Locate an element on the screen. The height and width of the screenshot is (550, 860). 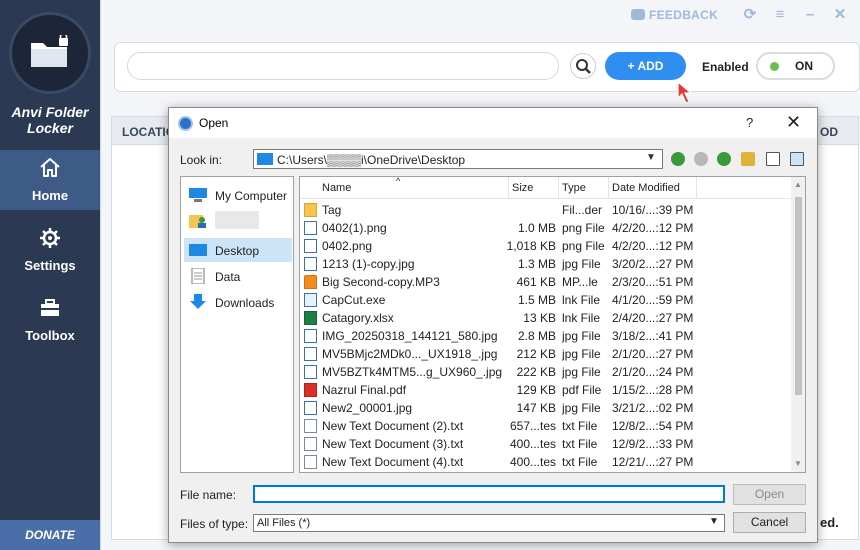
place-user-folder is located at coordinates (238, 221).